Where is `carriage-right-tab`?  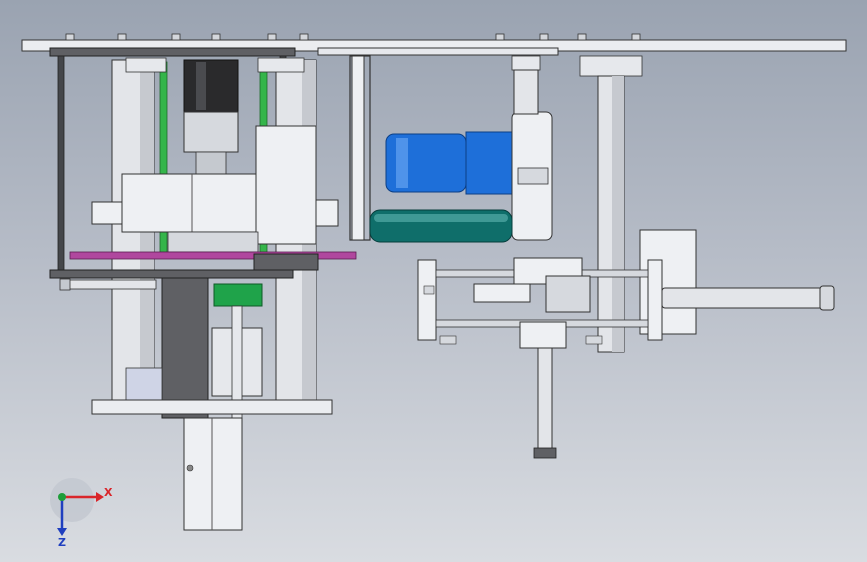
carriage-right-tab is located at coordinates (327, 213).